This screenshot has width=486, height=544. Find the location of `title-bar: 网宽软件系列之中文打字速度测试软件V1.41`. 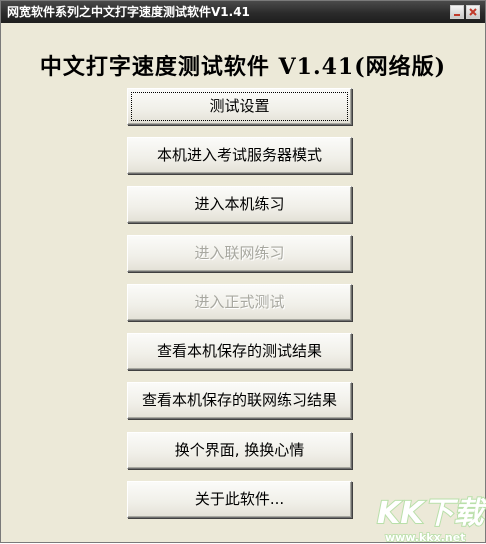

title-bar: 网宽软件系列之中文打字速度测试软件V1.41 is located at coordinates (243, 12).